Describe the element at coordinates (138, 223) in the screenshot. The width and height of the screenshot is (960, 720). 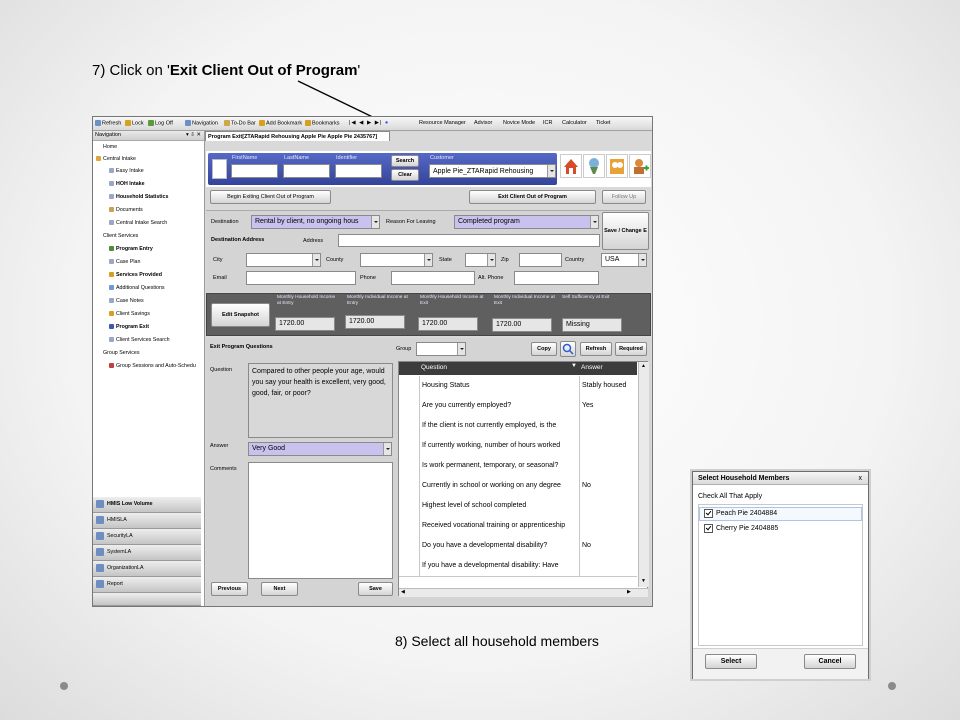
I see `tree-item-central-intake-search: Central Intake Search` at that location.